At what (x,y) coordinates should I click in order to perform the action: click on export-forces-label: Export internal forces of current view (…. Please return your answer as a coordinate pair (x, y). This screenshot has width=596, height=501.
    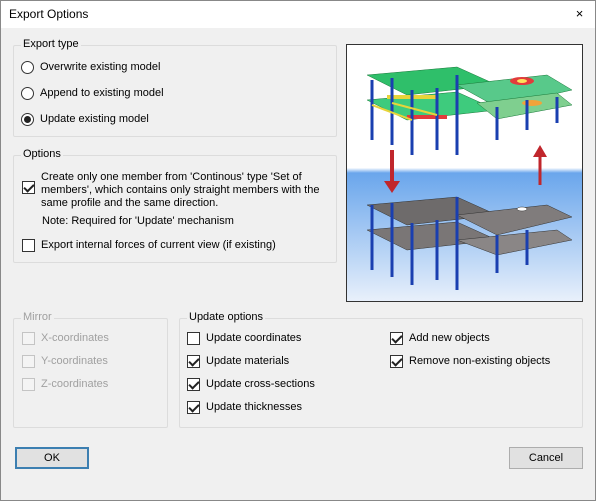
    Looking at the image, I should click on (158, 245).